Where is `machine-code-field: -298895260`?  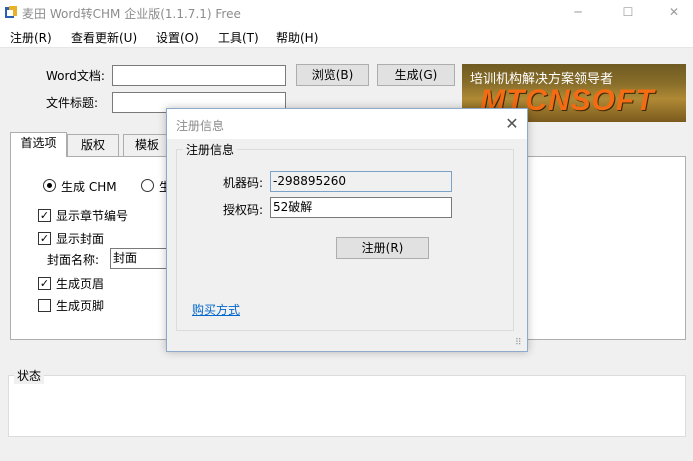
machine-code-field: -298895260 is located at coordinates (361, 181).